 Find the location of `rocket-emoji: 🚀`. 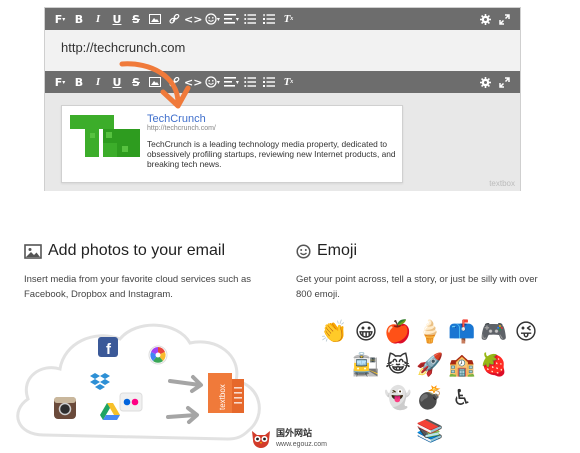

rocket-emoji: 🚀 is located at coordinates (430, 364).